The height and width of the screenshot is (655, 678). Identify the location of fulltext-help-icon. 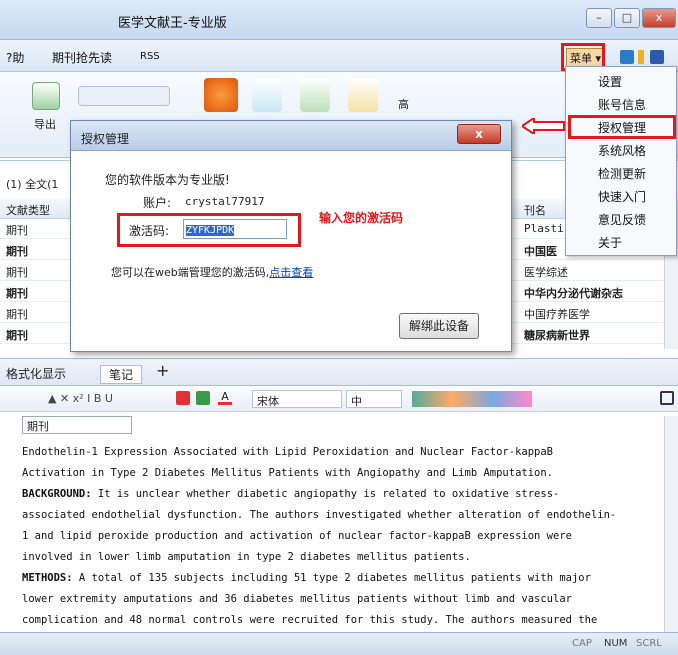
(221, 95).